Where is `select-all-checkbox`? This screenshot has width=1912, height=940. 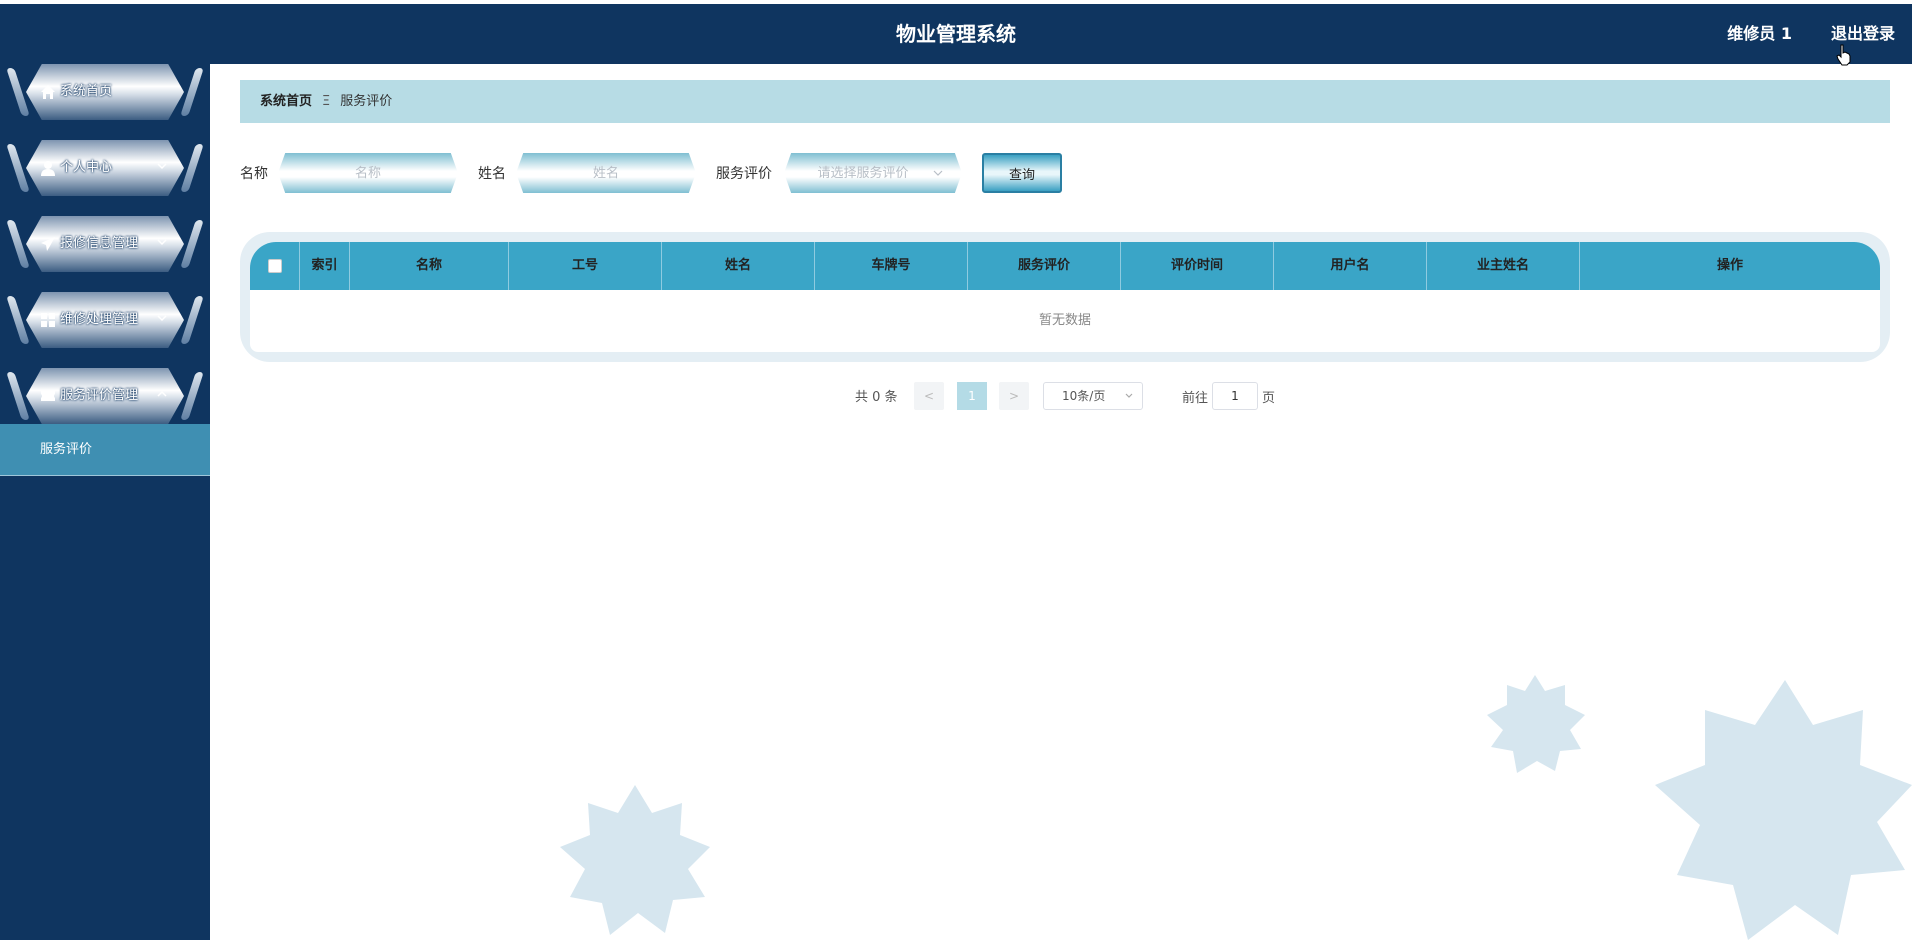 select-all-checkbox is located at coordinates (275, 266).